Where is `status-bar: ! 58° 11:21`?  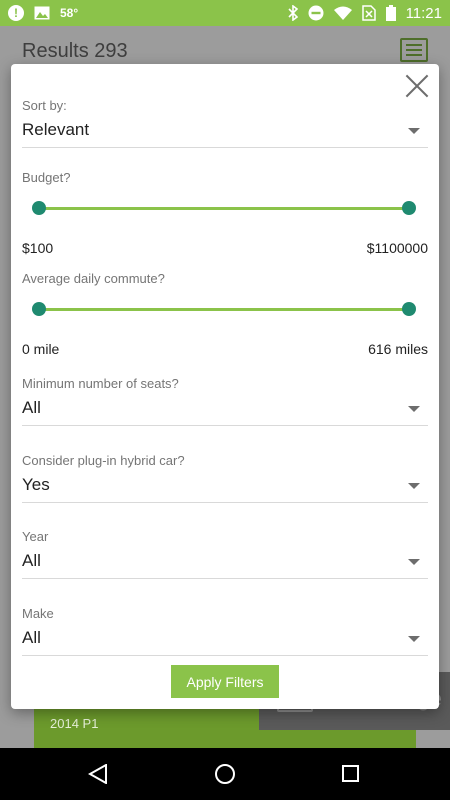
status-bar: ! 58° 11:21 is located at coordinates (225, 13).